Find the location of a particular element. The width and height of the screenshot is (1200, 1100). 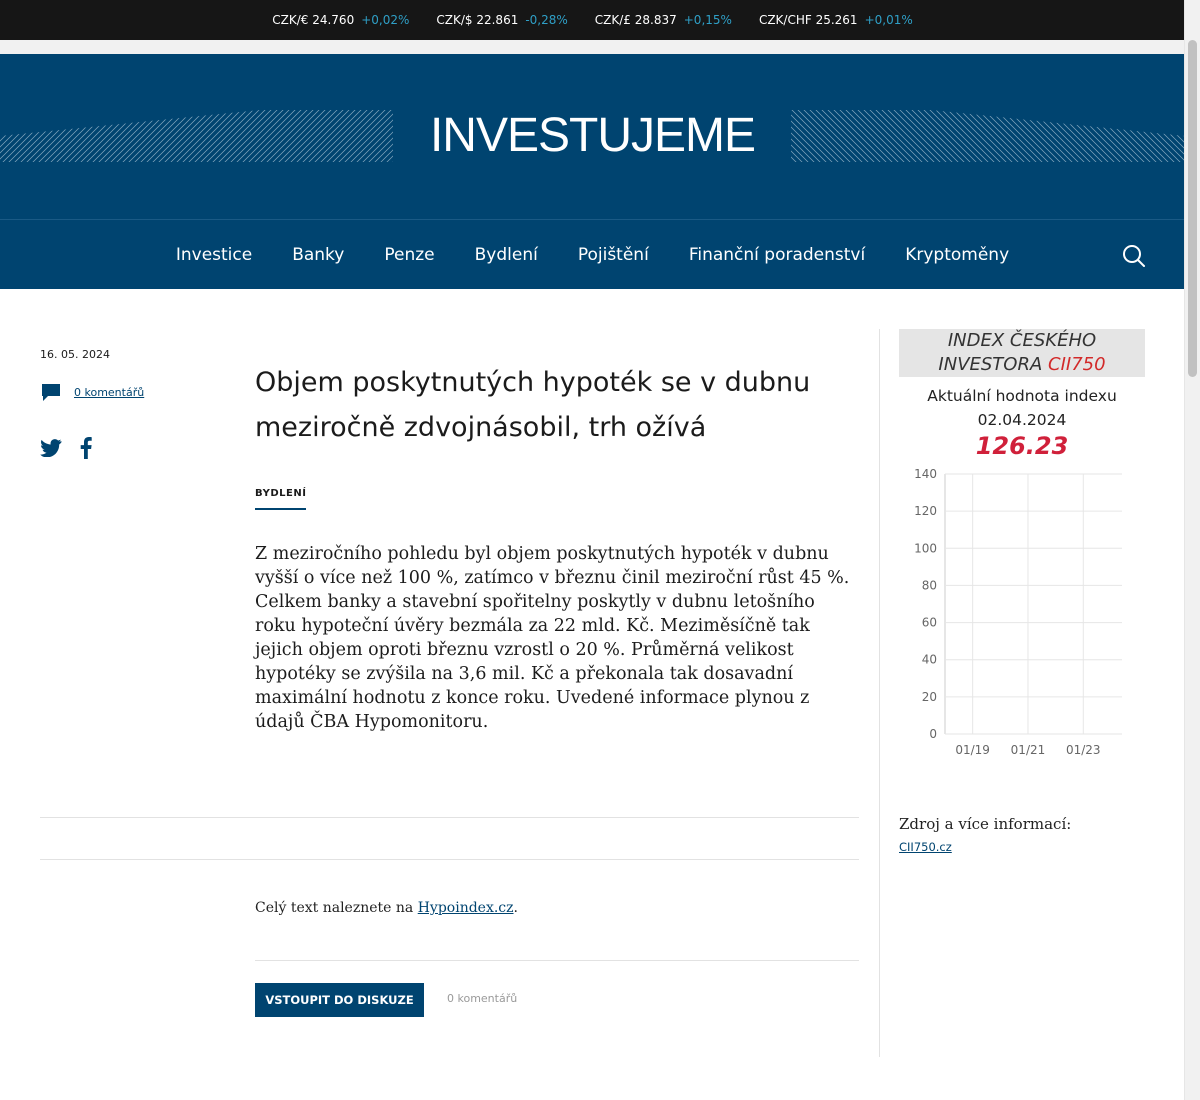

chart-y-tick-label: 140 is located at coordinates (925, 474).